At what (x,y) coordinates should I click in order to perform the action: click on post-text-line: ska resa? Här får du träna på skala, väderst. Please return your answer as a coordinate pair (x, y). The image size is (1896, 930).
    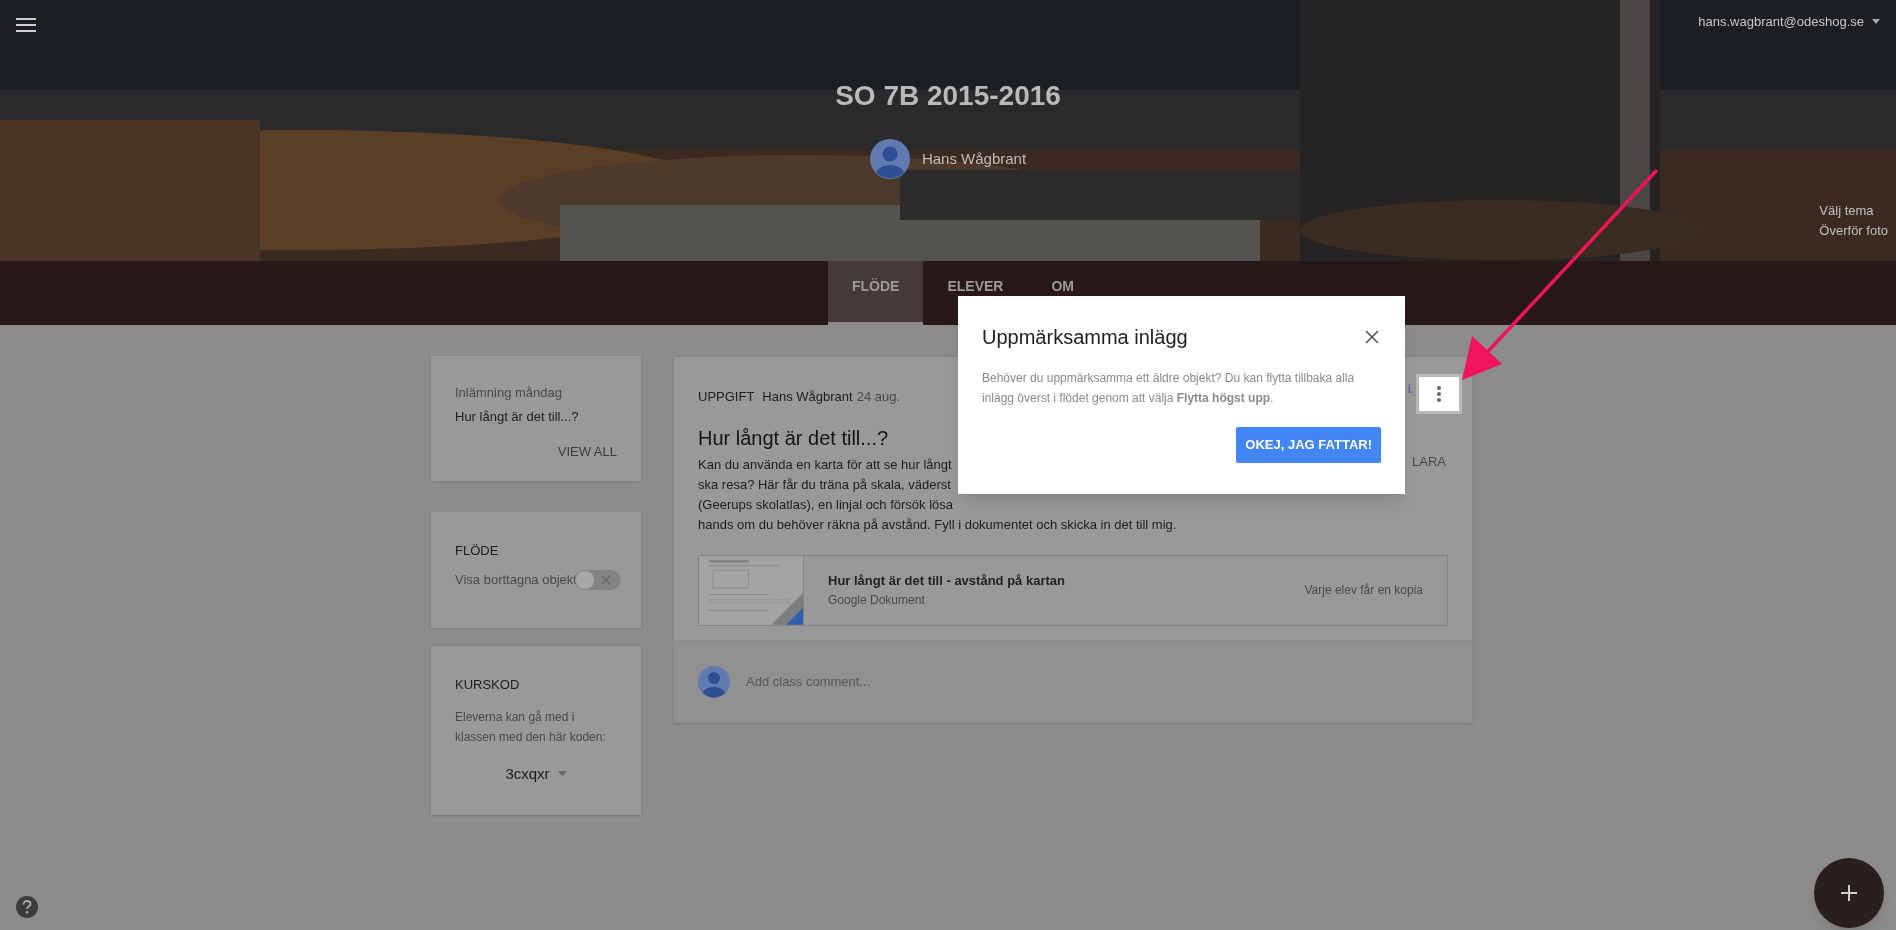
    Looking at the image, I should click on (824, 484).